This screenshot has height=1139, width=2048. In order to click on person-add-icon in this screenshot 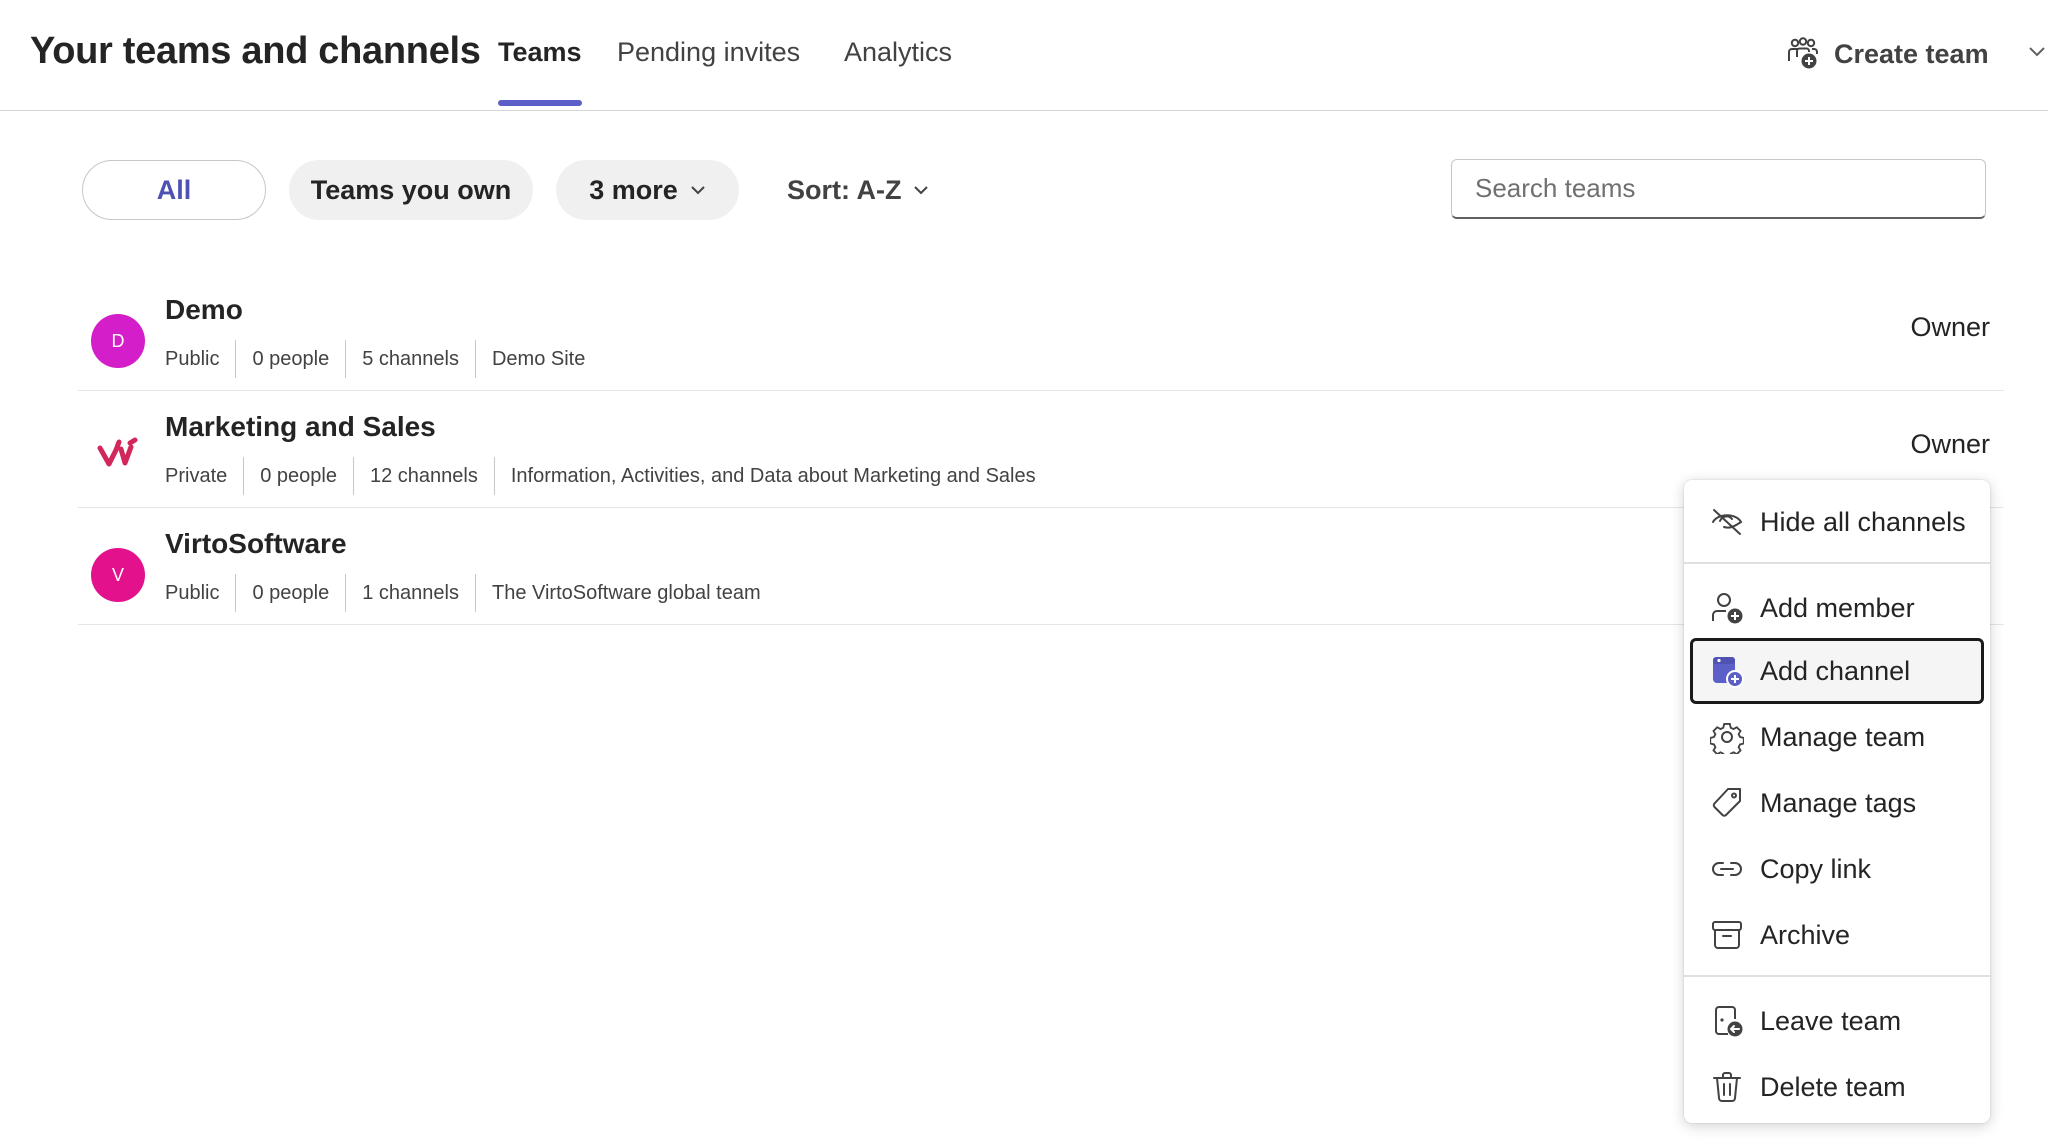, I will do `click(1727, 608)`.